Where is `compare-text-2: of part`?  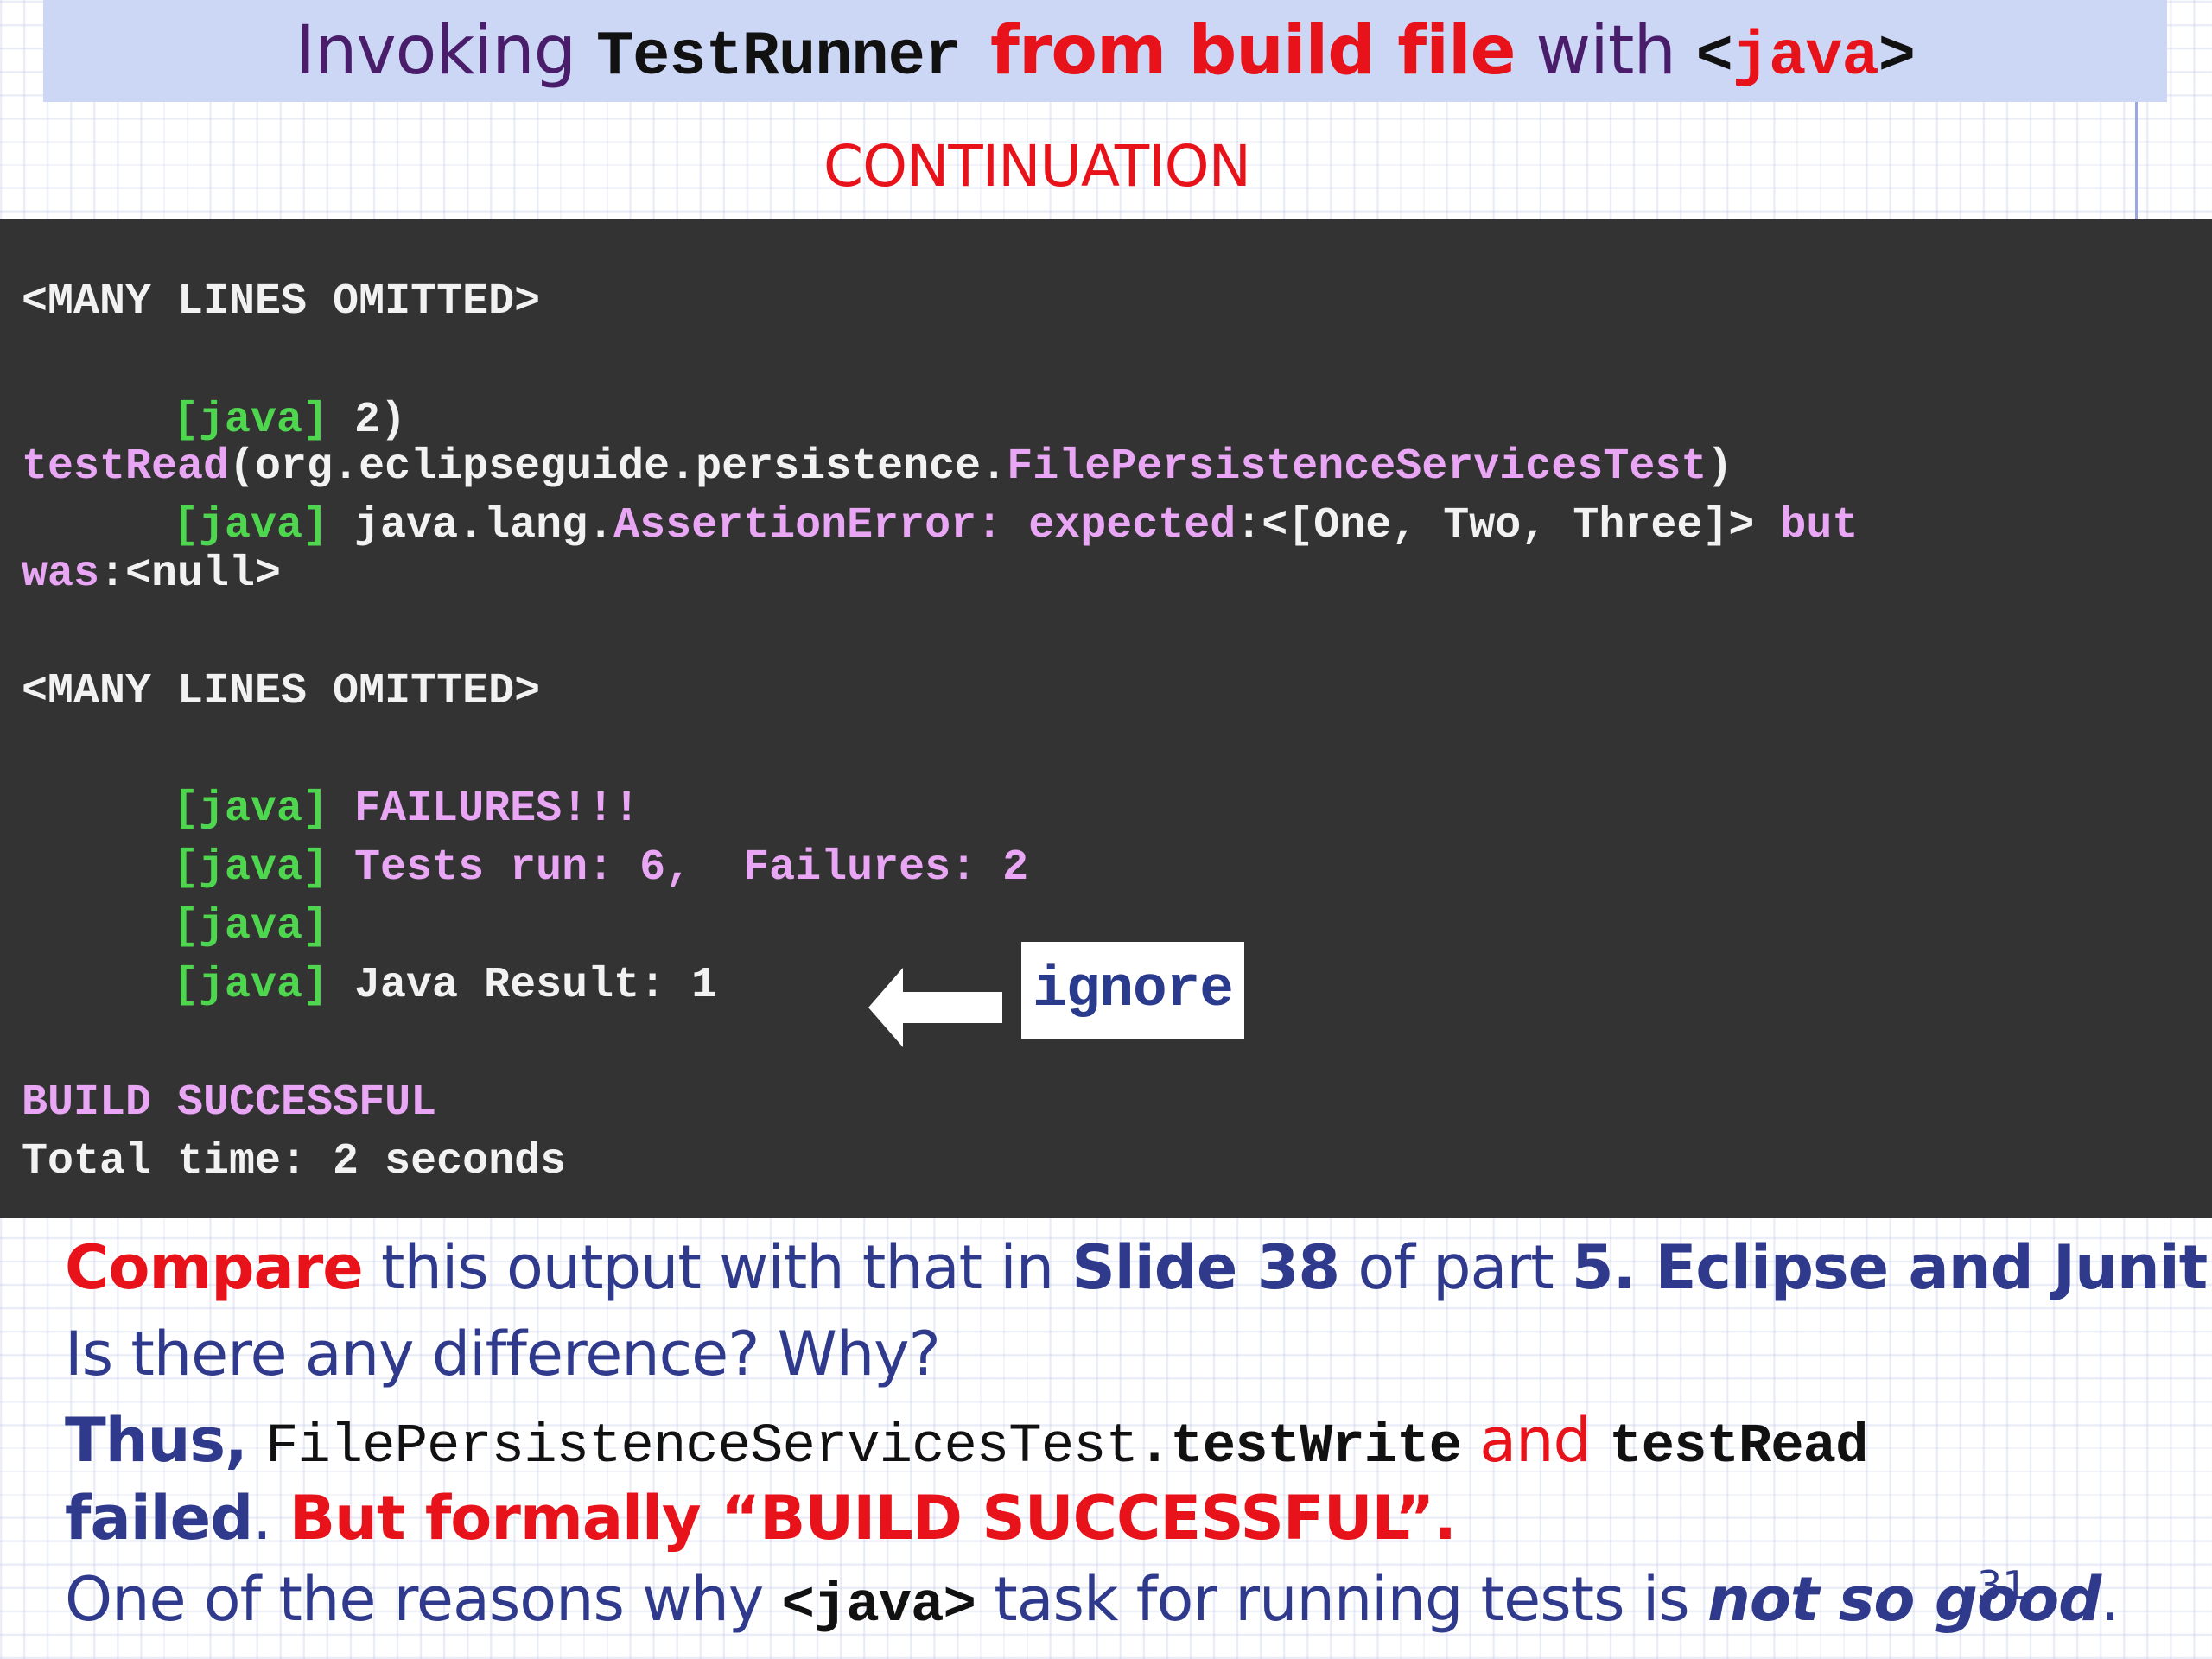
compare-text-2: of part is located at coordinates (1455, 1267).